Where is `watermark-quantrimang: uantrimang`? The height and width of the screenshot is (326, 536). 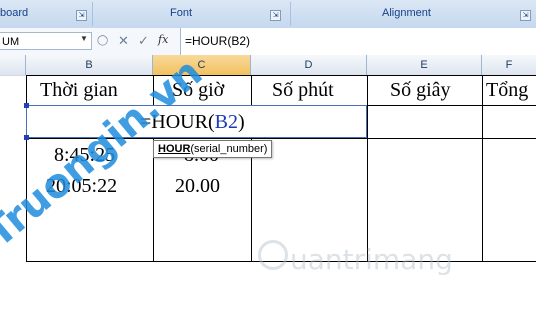 watermark-quantrimang: uantrimang is located at coordinates (371, 259).